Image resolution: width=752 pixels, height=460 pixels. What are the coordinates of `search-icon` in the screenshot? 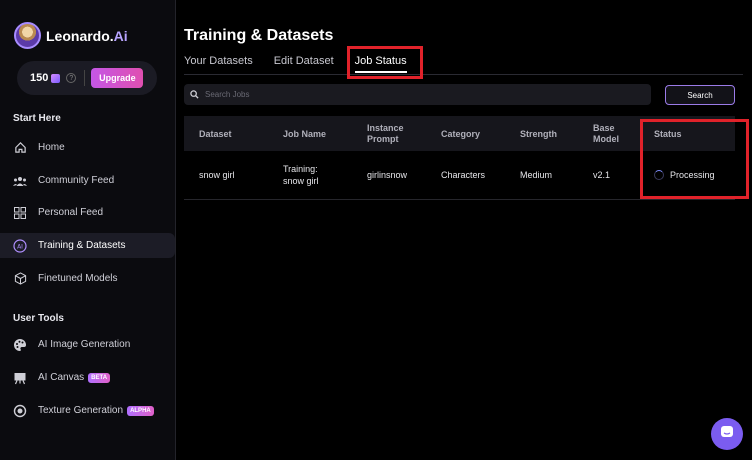 It's located at (194, 95).